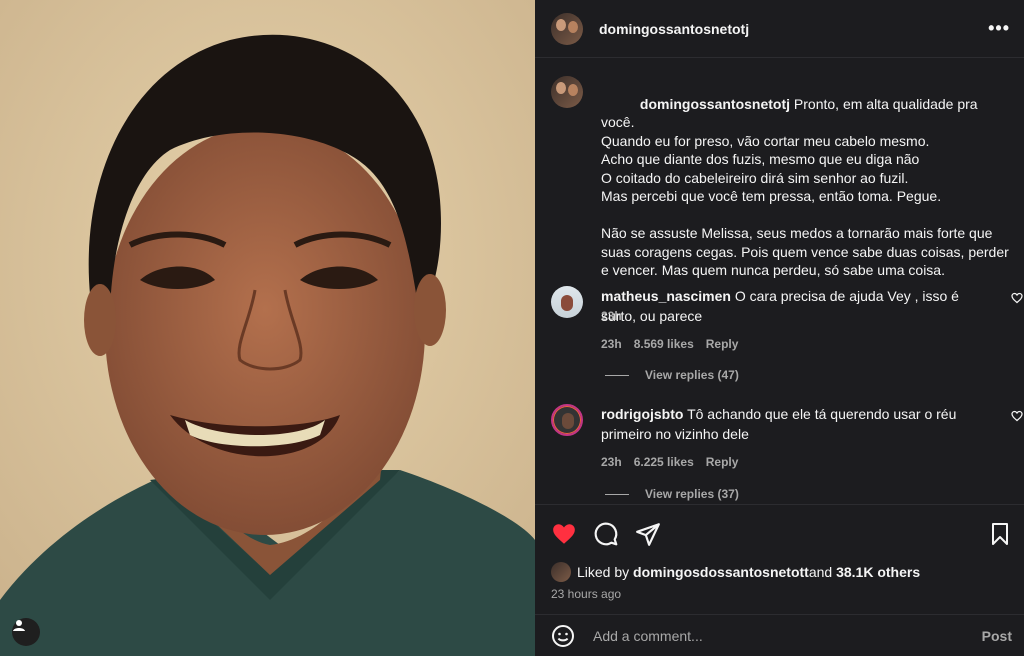 Image resolution: width=1024 pixels, height=656 pixels. I want to click on action-bar, so click(779, 533).